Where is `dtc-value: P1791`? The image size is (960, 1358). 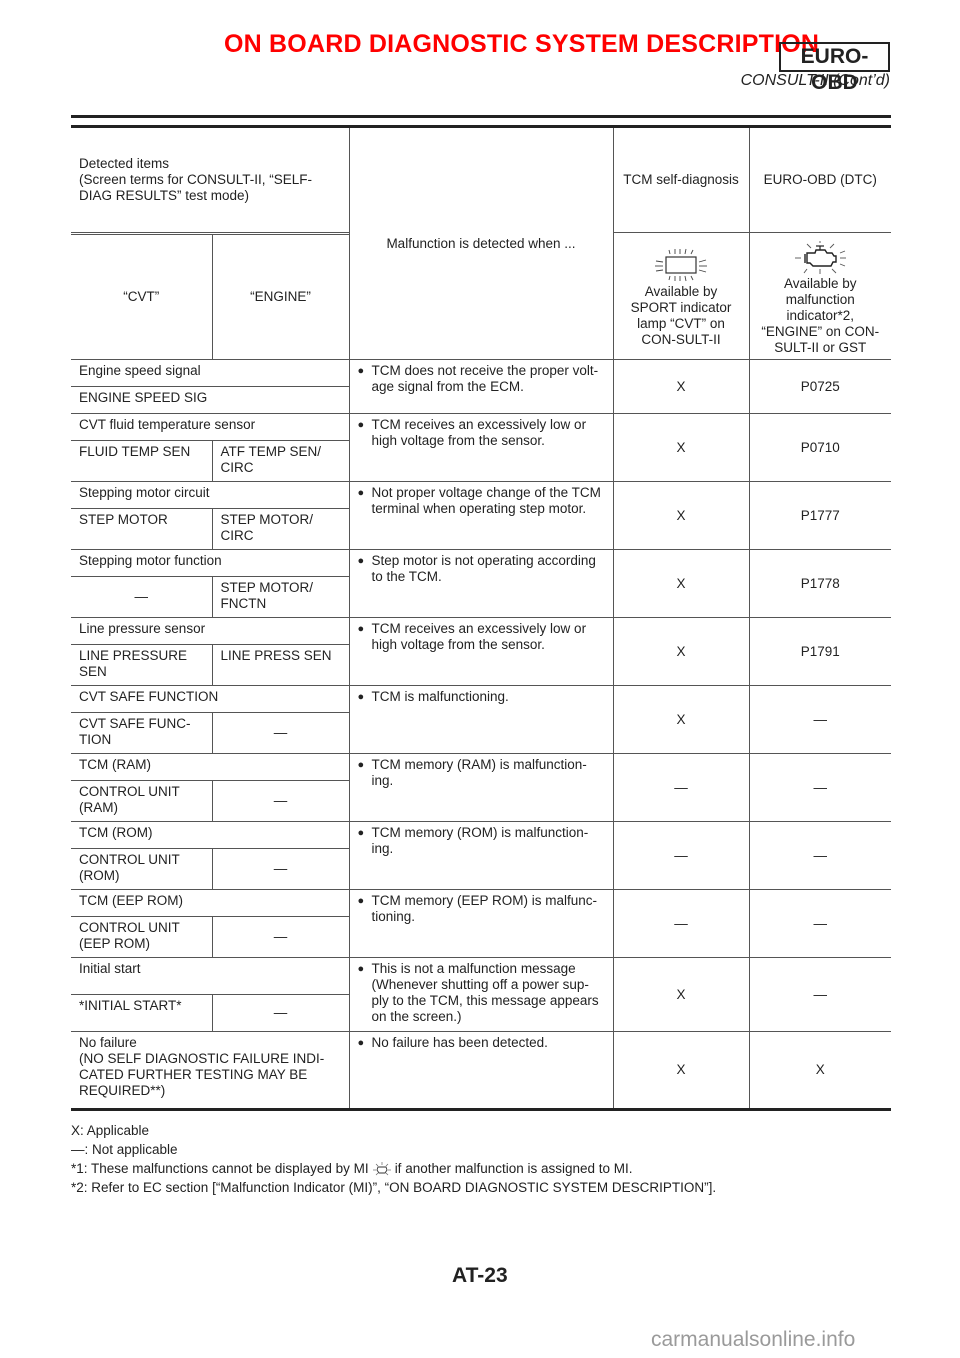
dtc-value: P1791 is located at coordinates (819, 651).